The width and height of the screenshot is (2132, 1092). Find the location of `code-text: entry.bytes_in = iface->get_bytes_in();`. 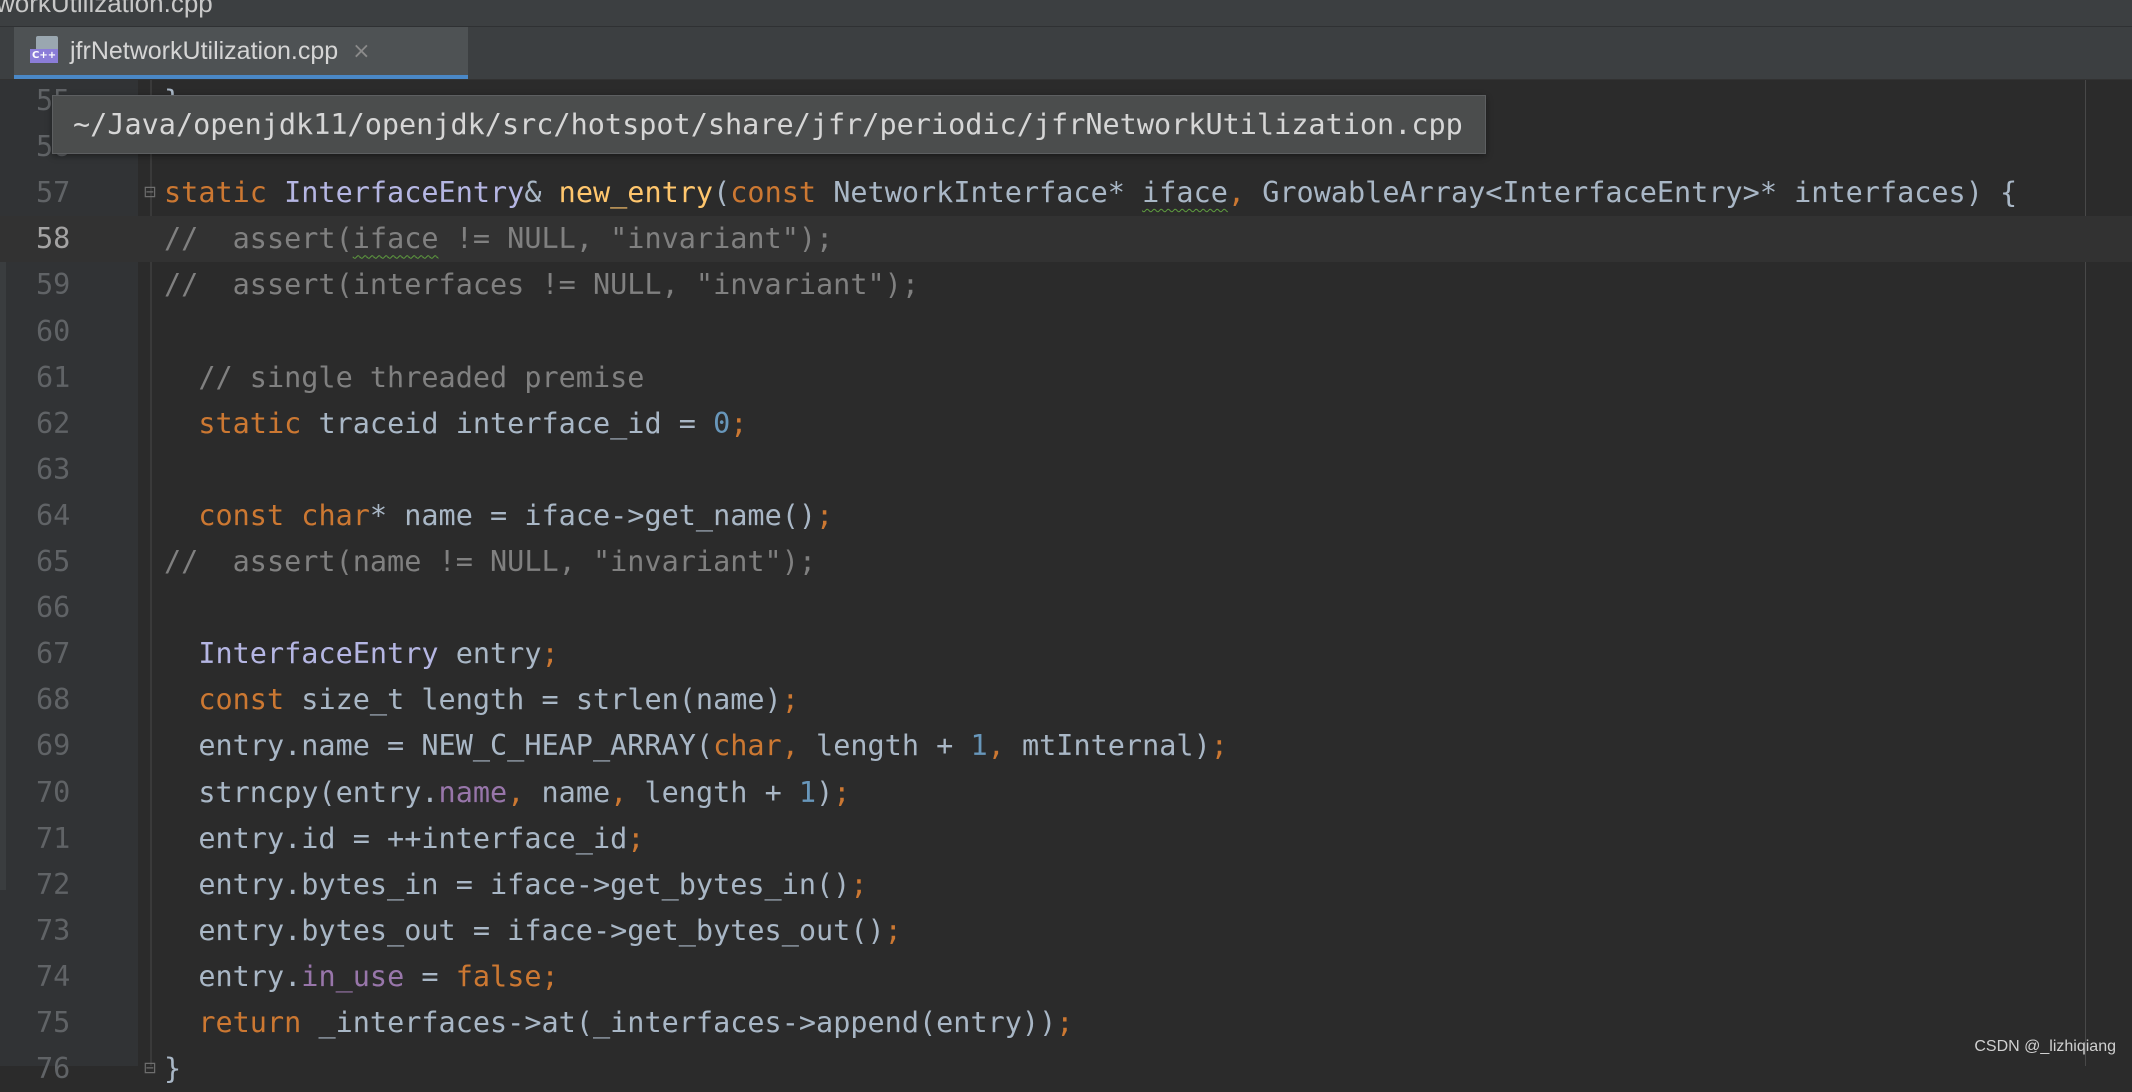

code-text: entry.bytes_in = iface->get_bytes_in(); is located at coordinates (516, 885).